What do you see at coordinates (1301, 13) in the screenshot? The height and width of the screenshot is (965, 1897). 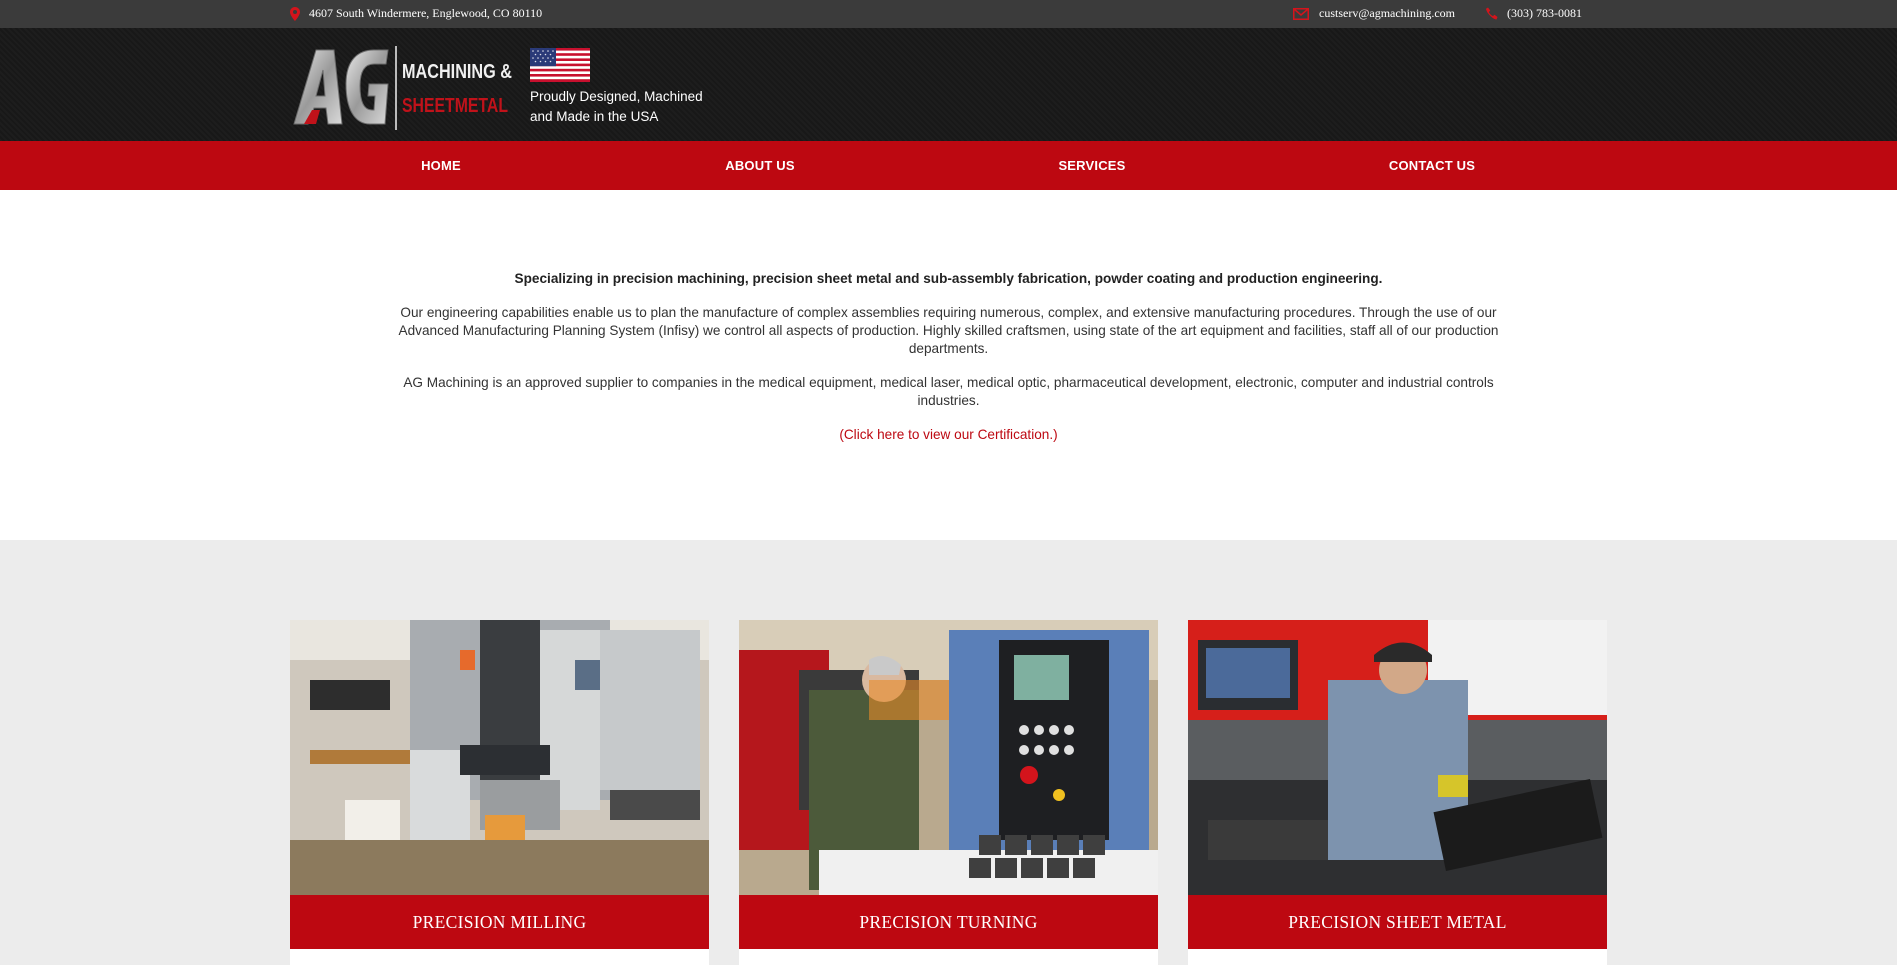 I see `envelope-icon` at bounding box center [1301, 13].